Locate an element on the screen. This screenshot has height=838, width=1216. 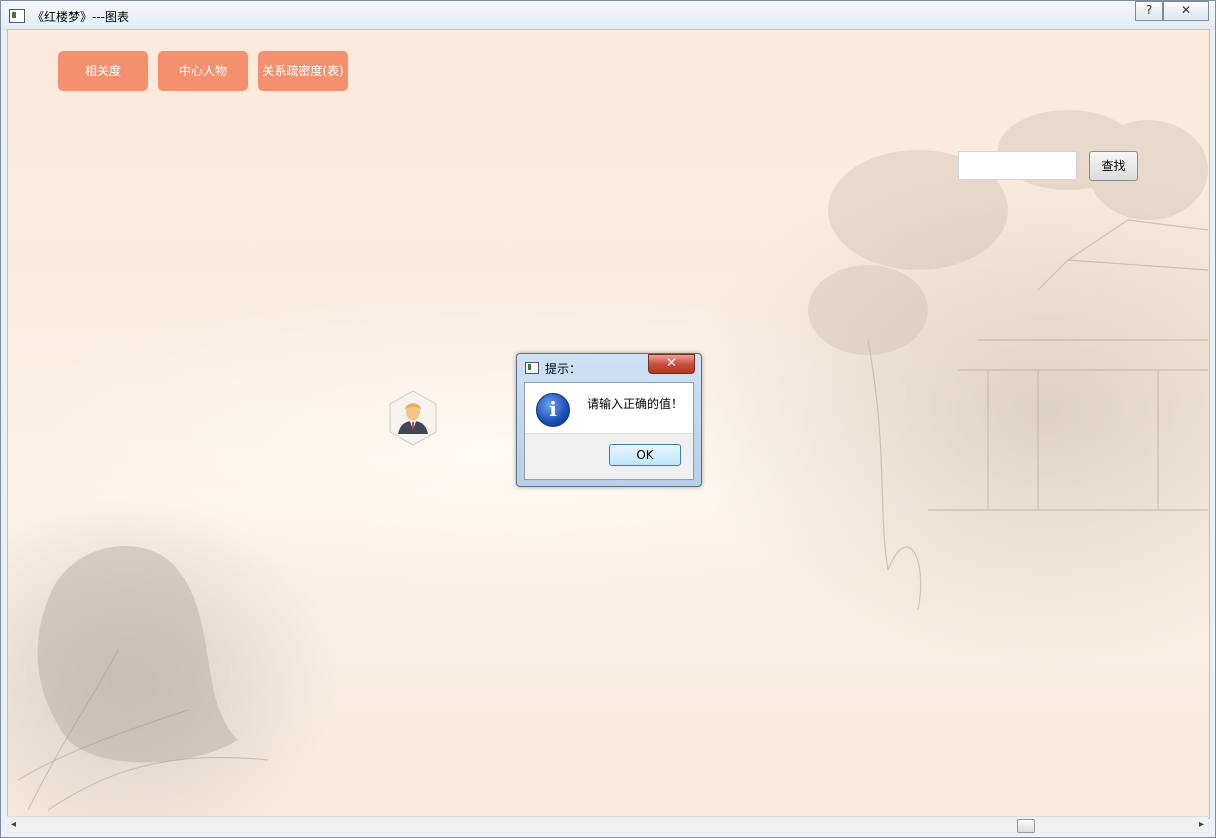
ok-button: OK is located at coordinates (645, 455).